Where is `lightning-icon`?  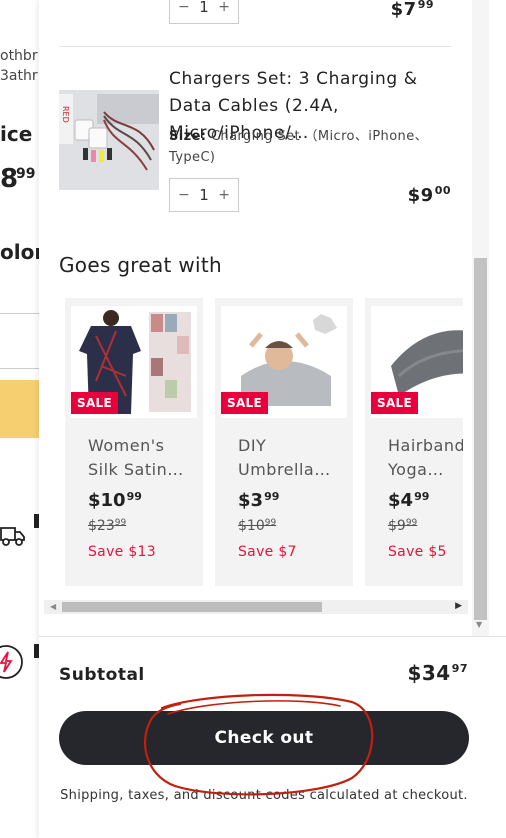
lightning-icon is located at coordinates (11, 662).